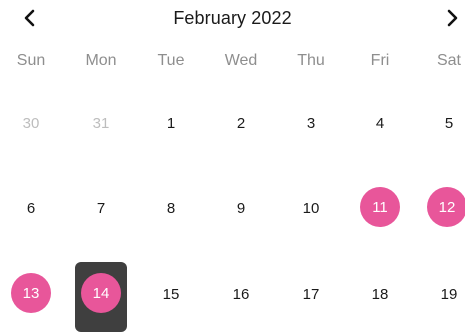 The image size is (465, 332). What do you see at coordinates (311, 123) in the screenshot?
I see `day-cell: 3` at bounding box center [311, 123].